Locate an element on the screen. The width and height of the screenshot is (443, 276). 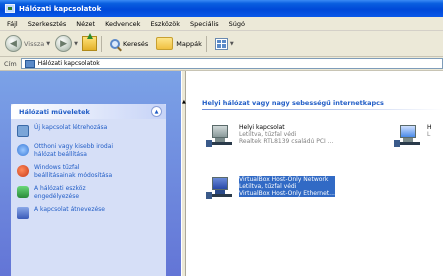
forward-arrow-icon: ▶ is located at coordinates (64, 43).